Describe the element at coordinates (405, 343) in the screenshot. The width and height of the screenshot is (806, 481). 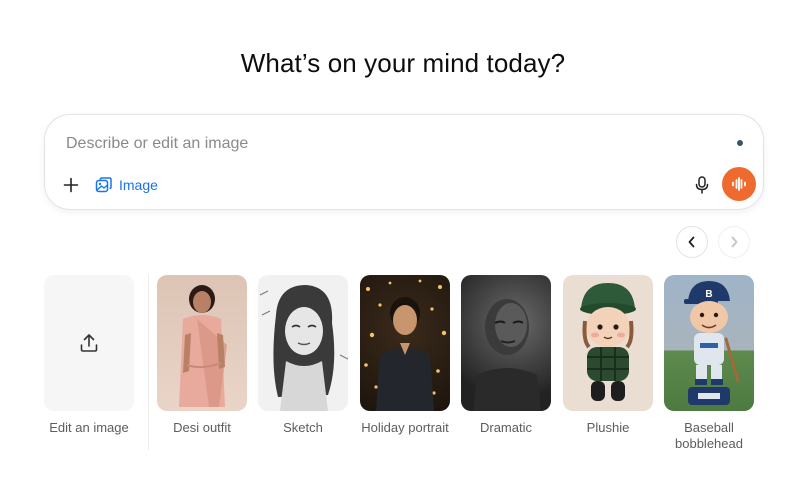
I see `holiday-portrait-thumbnail` at that location.